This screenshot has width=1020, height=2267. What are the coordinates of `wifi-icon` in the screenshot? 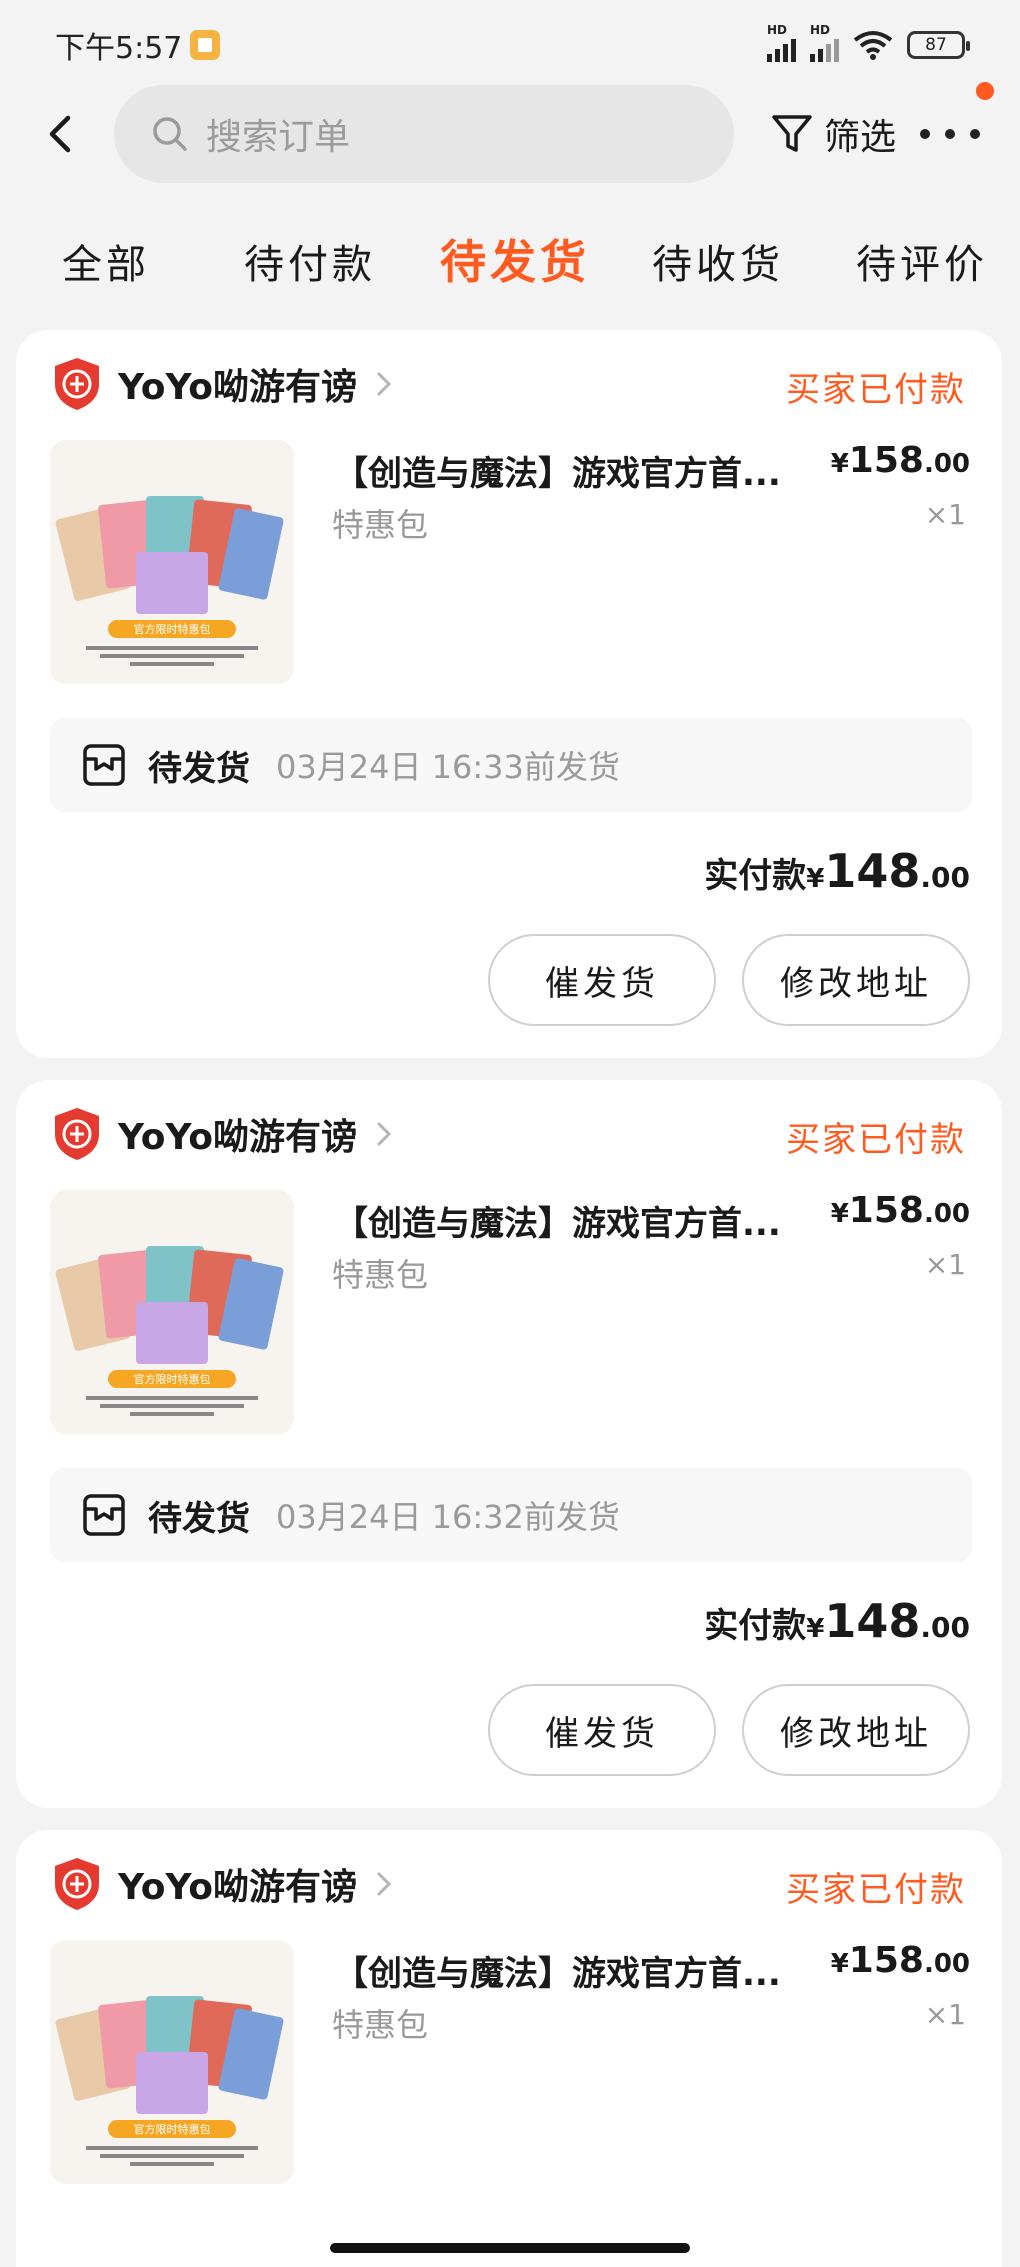 It's located at (873, 45).